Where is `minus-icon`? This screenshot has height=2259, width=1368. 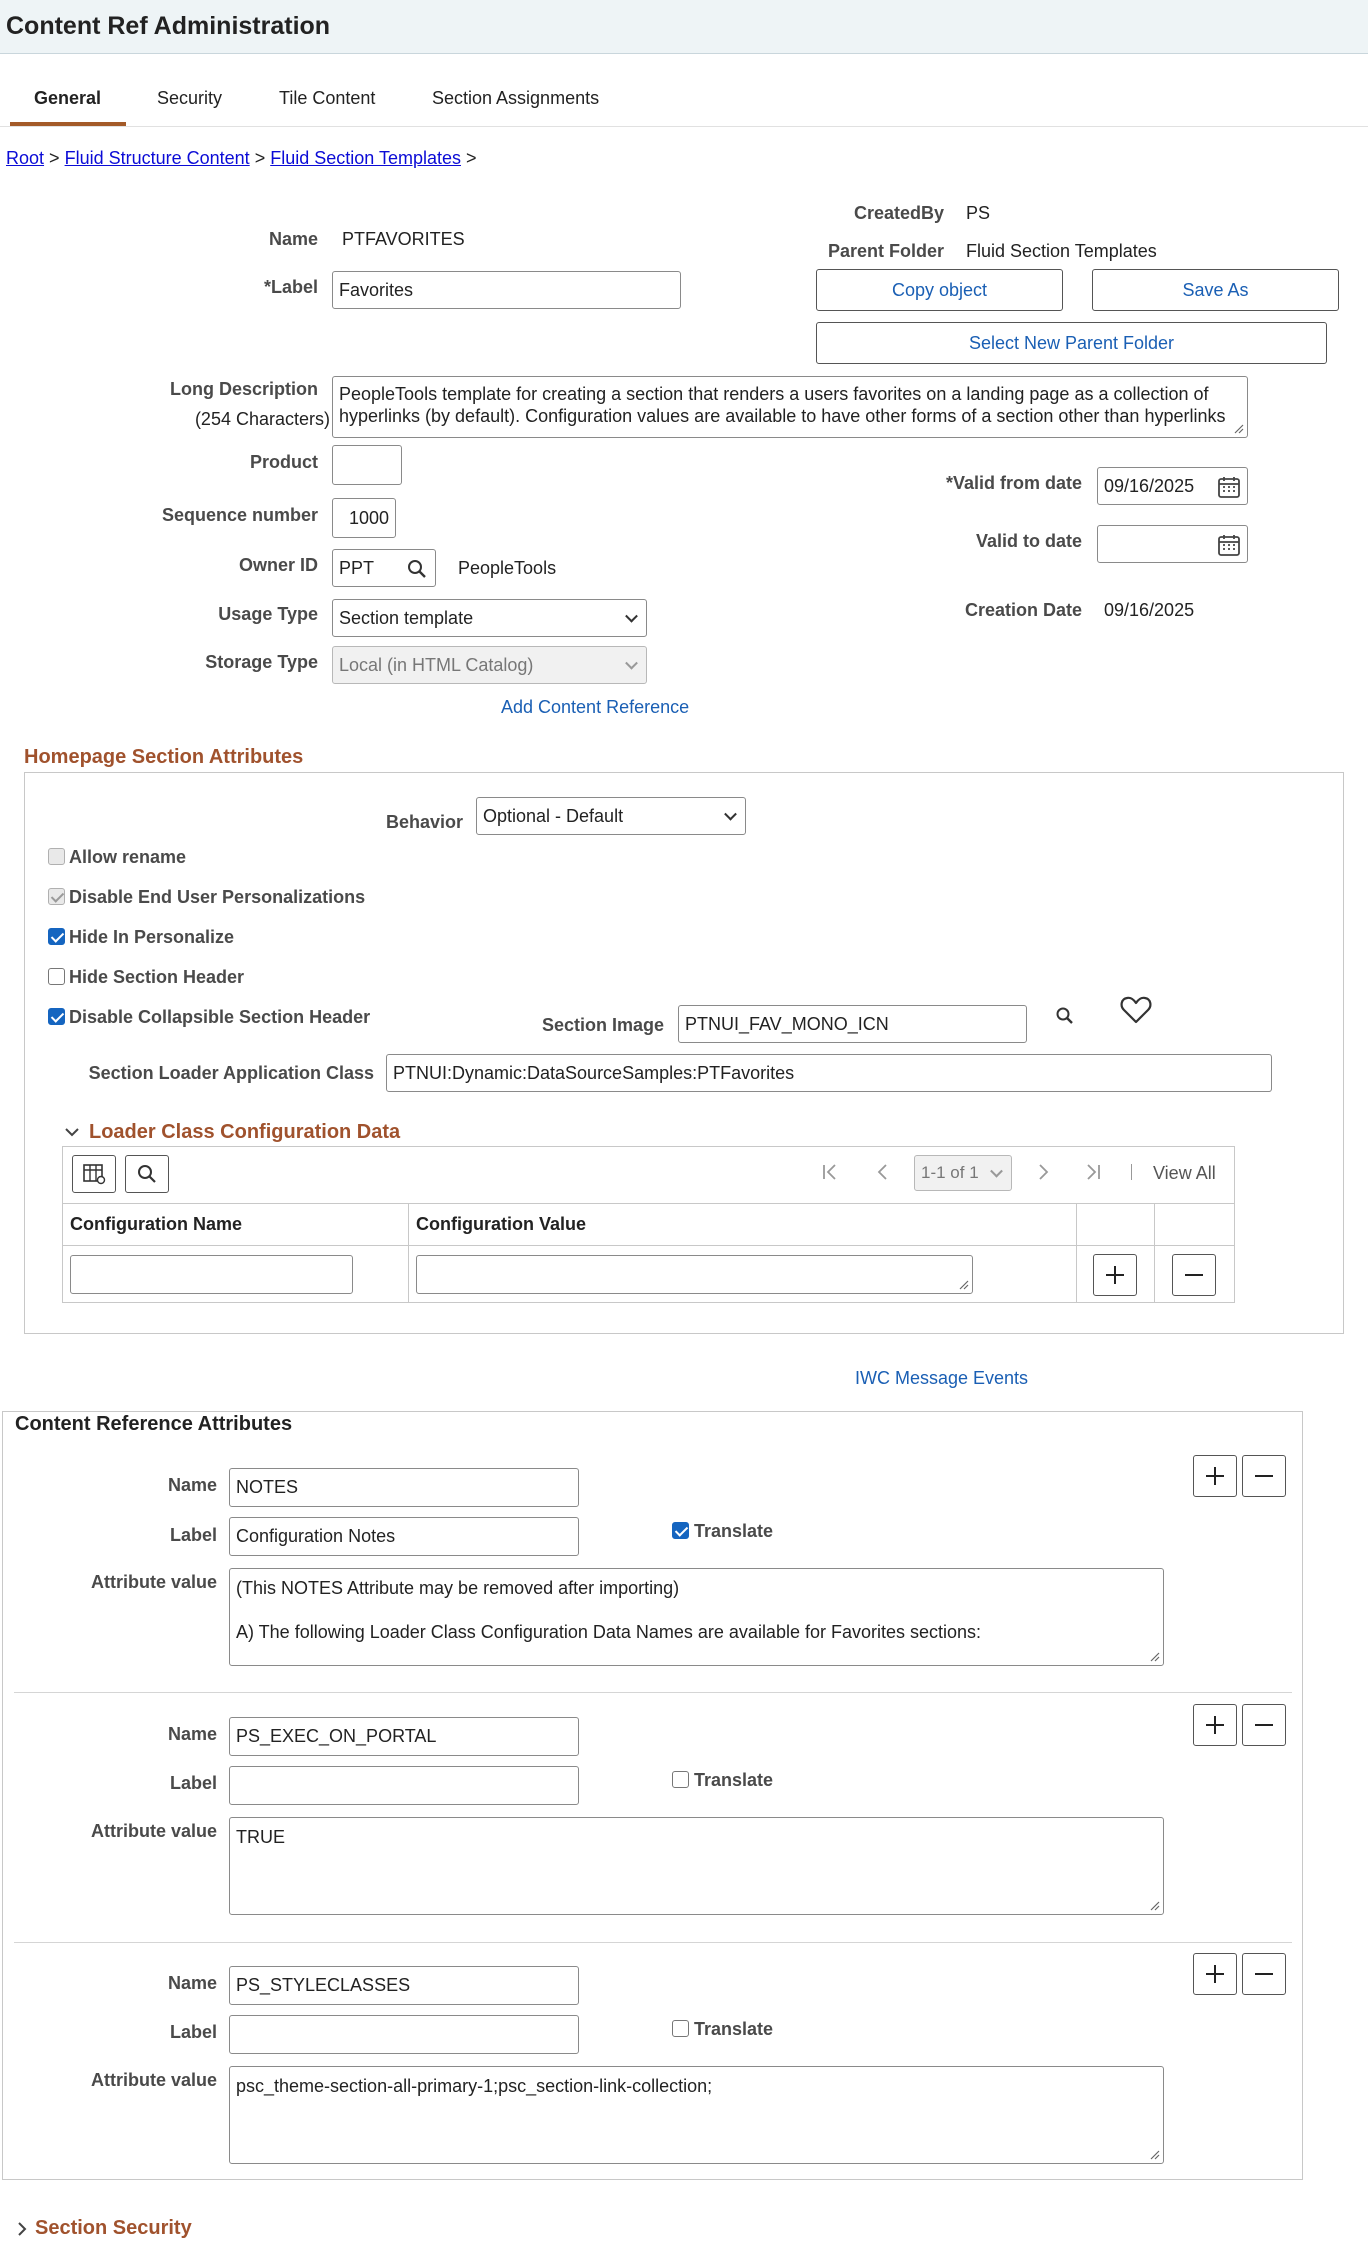
minus-icon is located at coordinates (1194, 1275).